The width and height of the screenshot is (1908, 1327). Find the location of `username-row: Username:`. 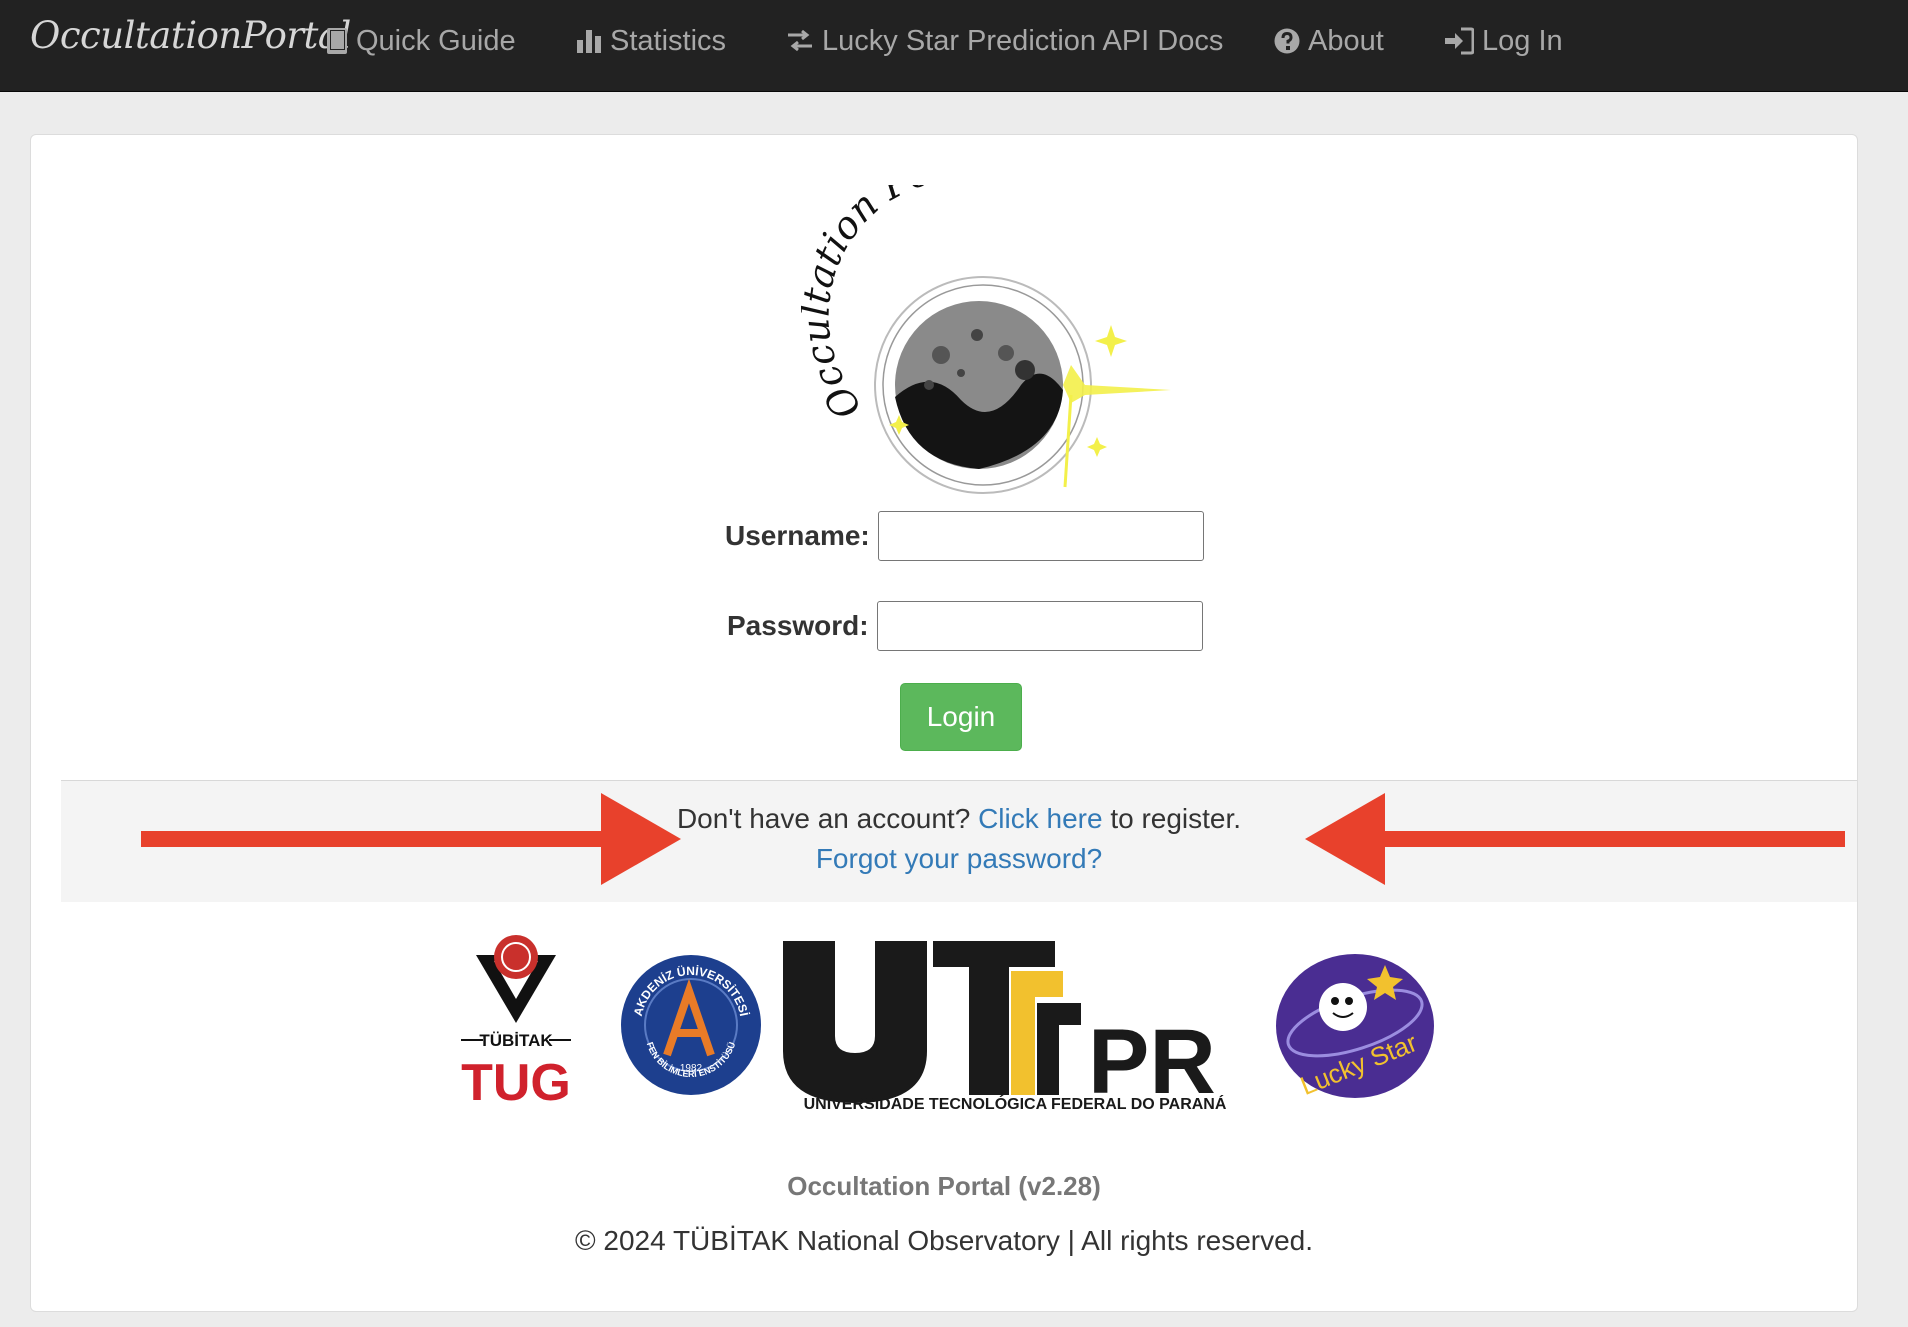

username-row: Username: is located at coordinates (964, 536).